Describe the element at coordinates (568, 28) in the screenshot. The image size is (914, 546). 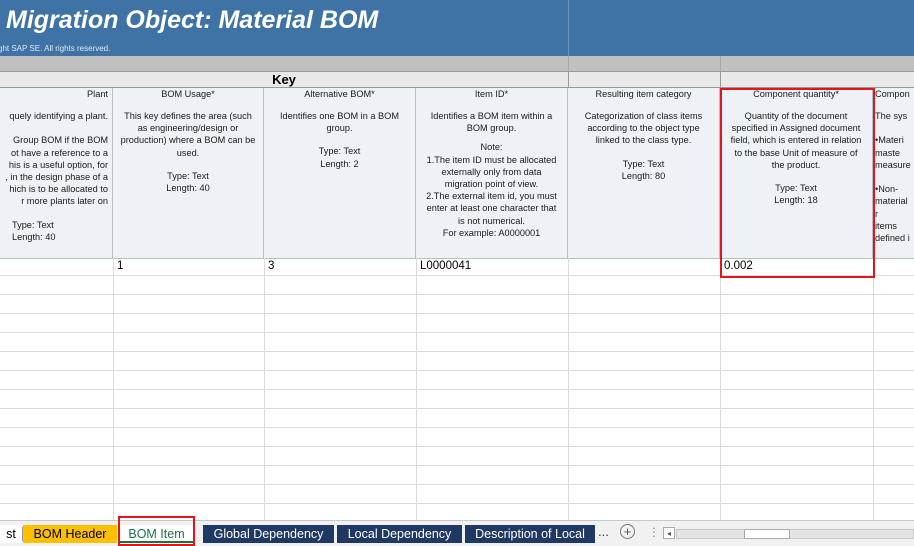
I see `banner-divider` at that location.